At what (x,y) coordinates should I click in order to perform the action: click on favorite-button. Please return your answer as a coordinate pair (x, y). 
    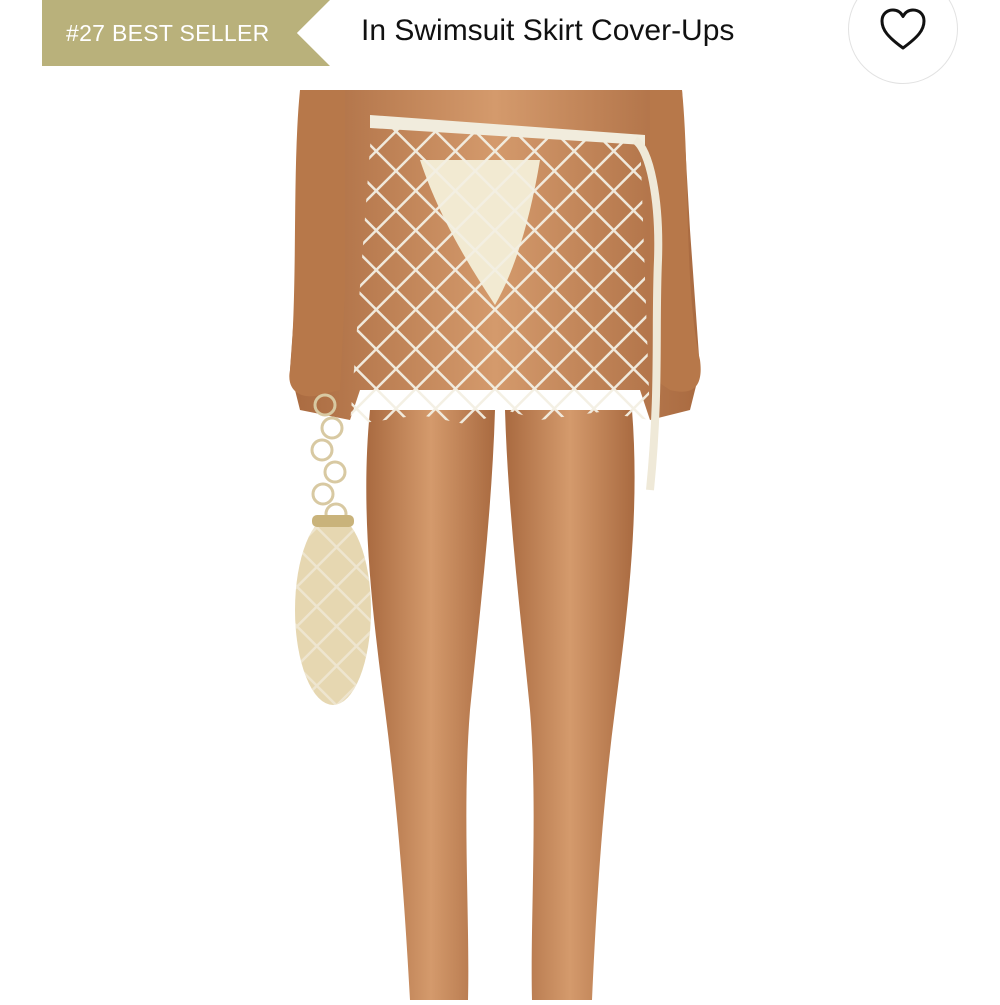
    Looking at the image, I should click on (903, 42).